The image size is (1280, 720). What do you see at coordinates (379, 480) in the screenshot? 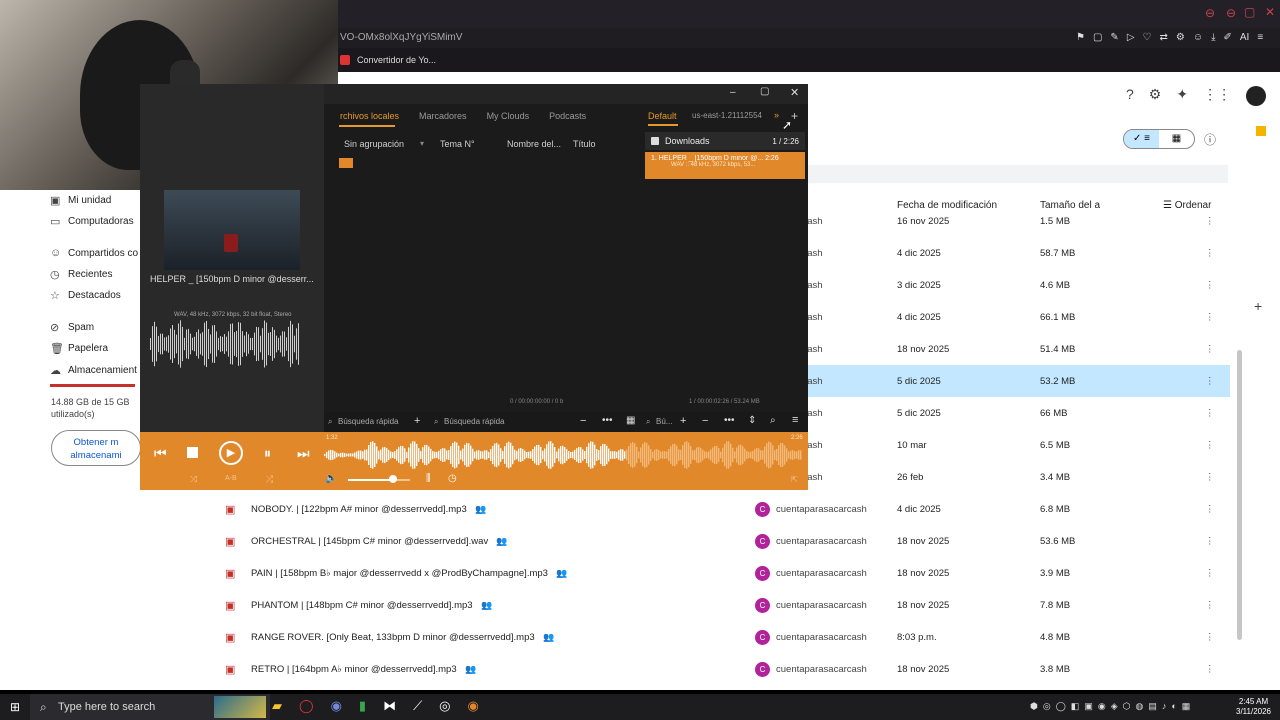
I see `volume-slider` at bounding box center [379, 480].